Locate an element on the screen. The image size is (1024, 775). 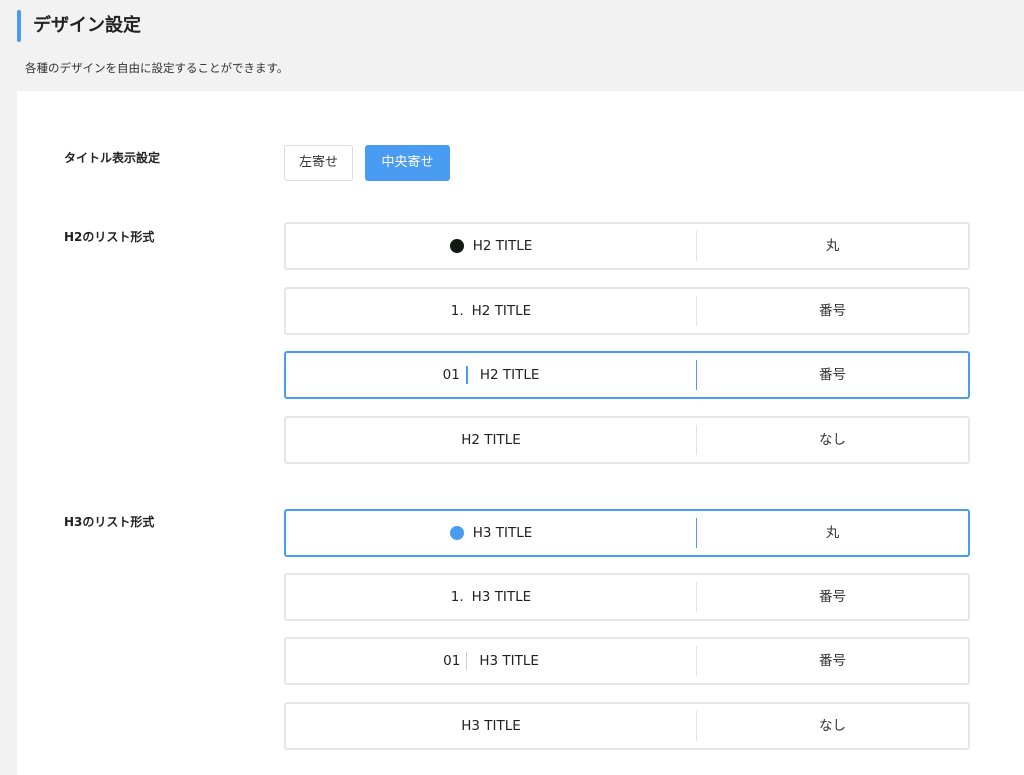
h2-list-style-label: H2のリスト形式 is located at coordinates (109, 237).